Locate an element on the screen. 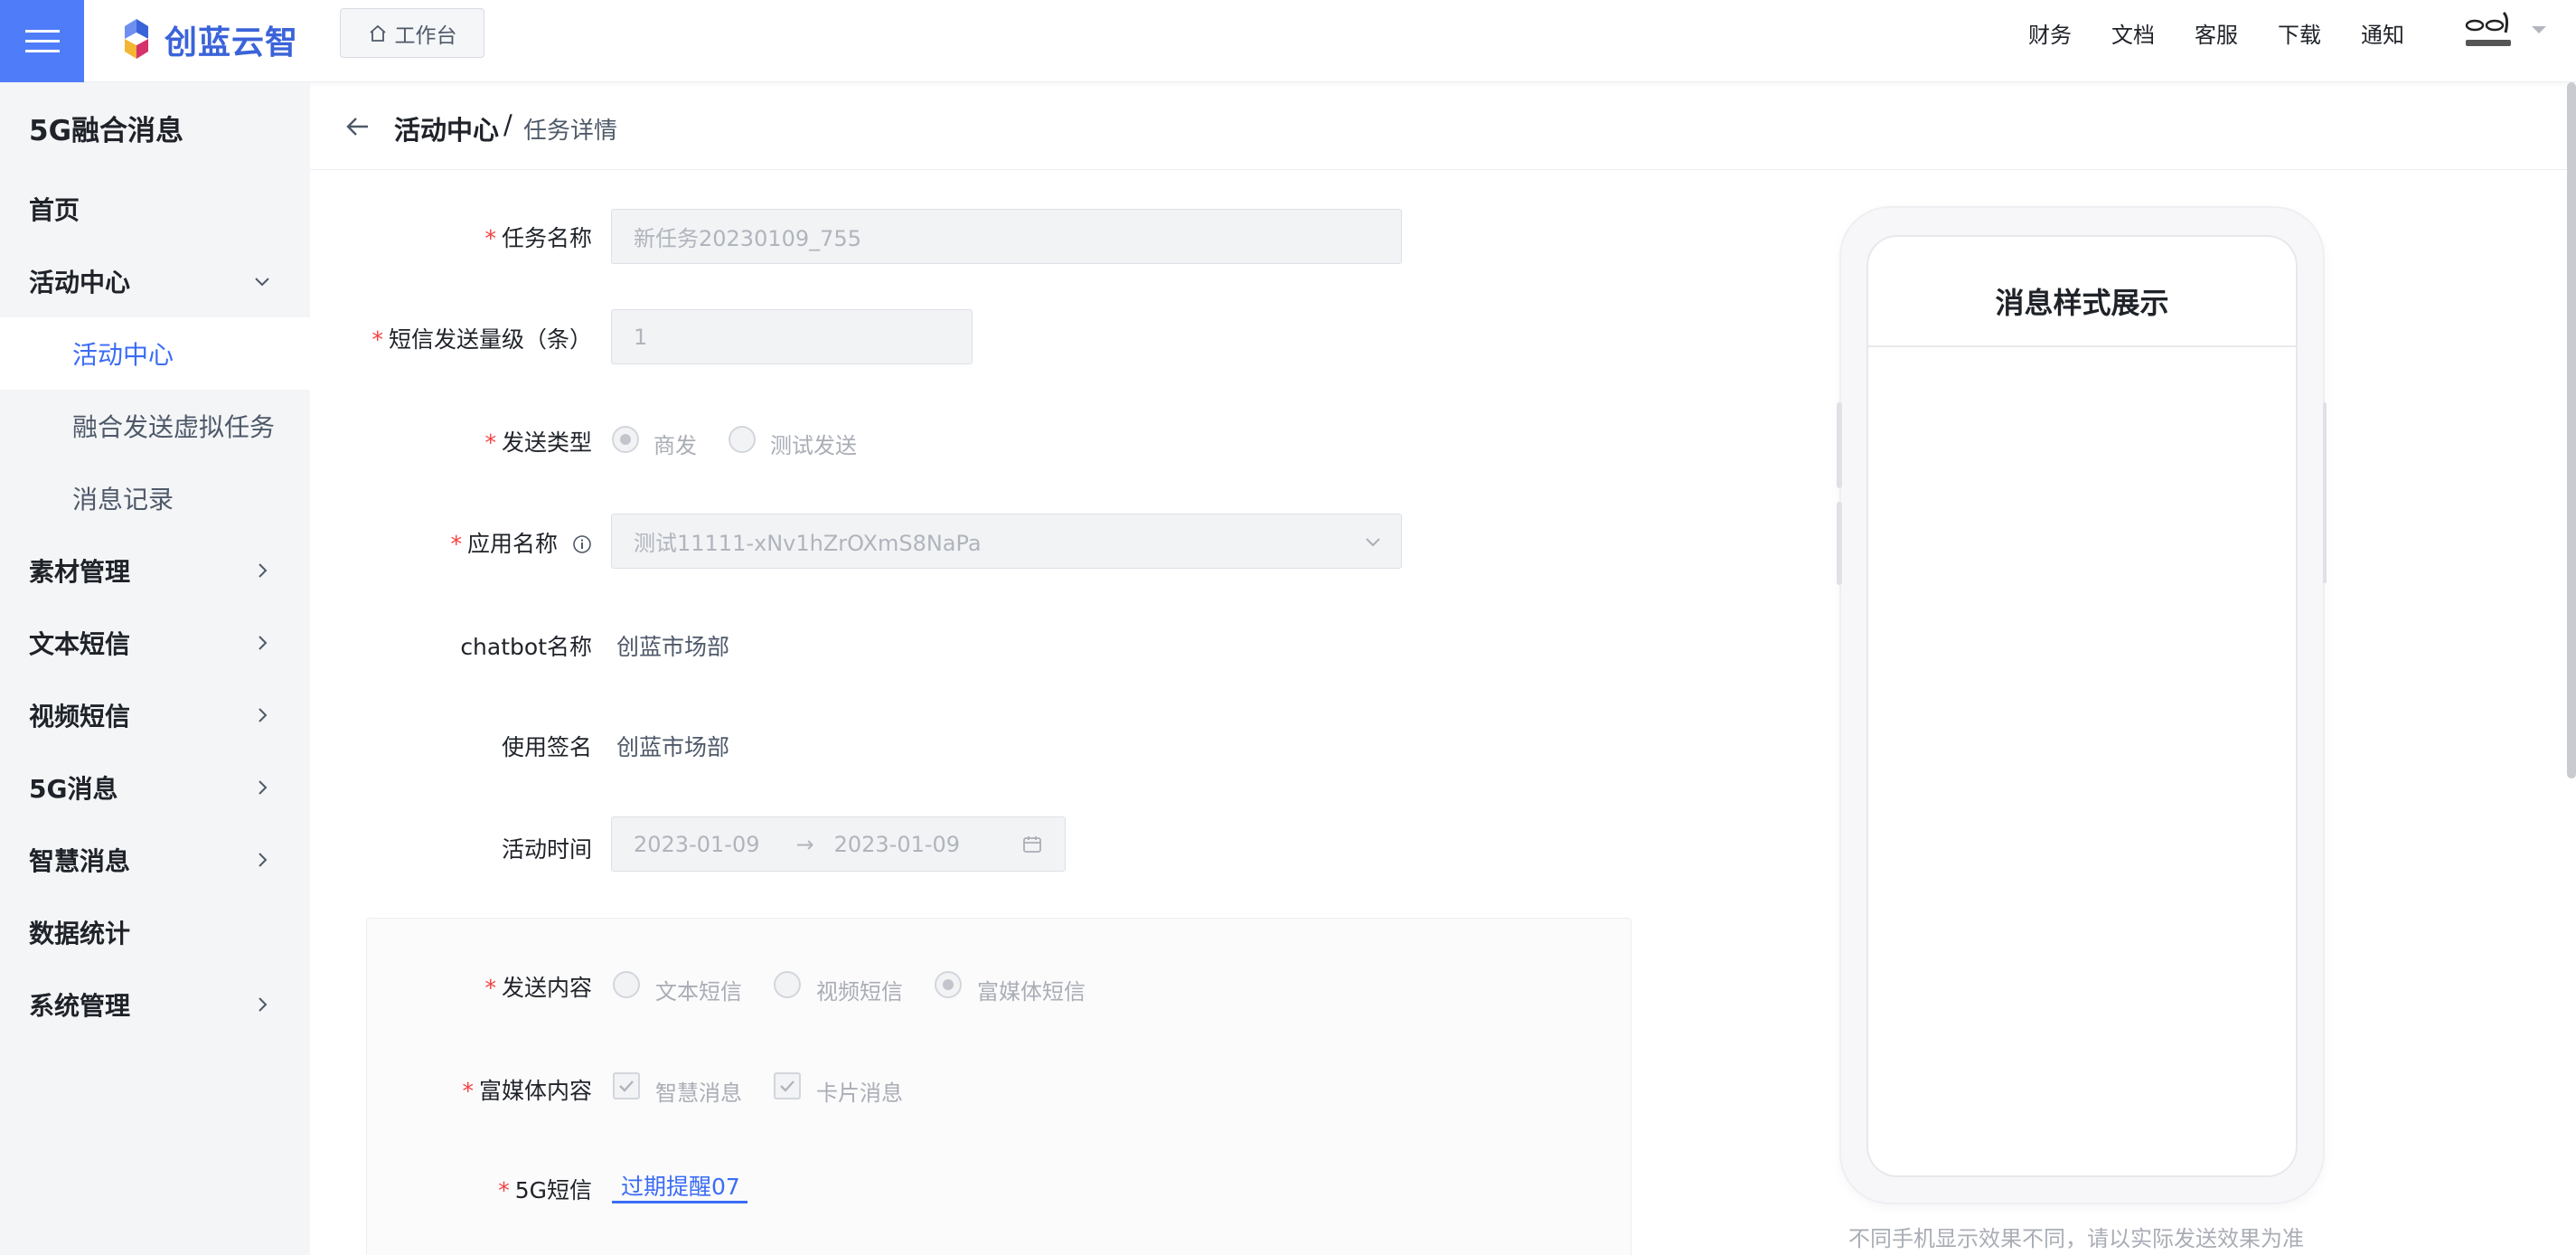  preview-note: 不同手机显示效果不同，请以实际发送效果为准 is located at coordinates (2076, 1238).